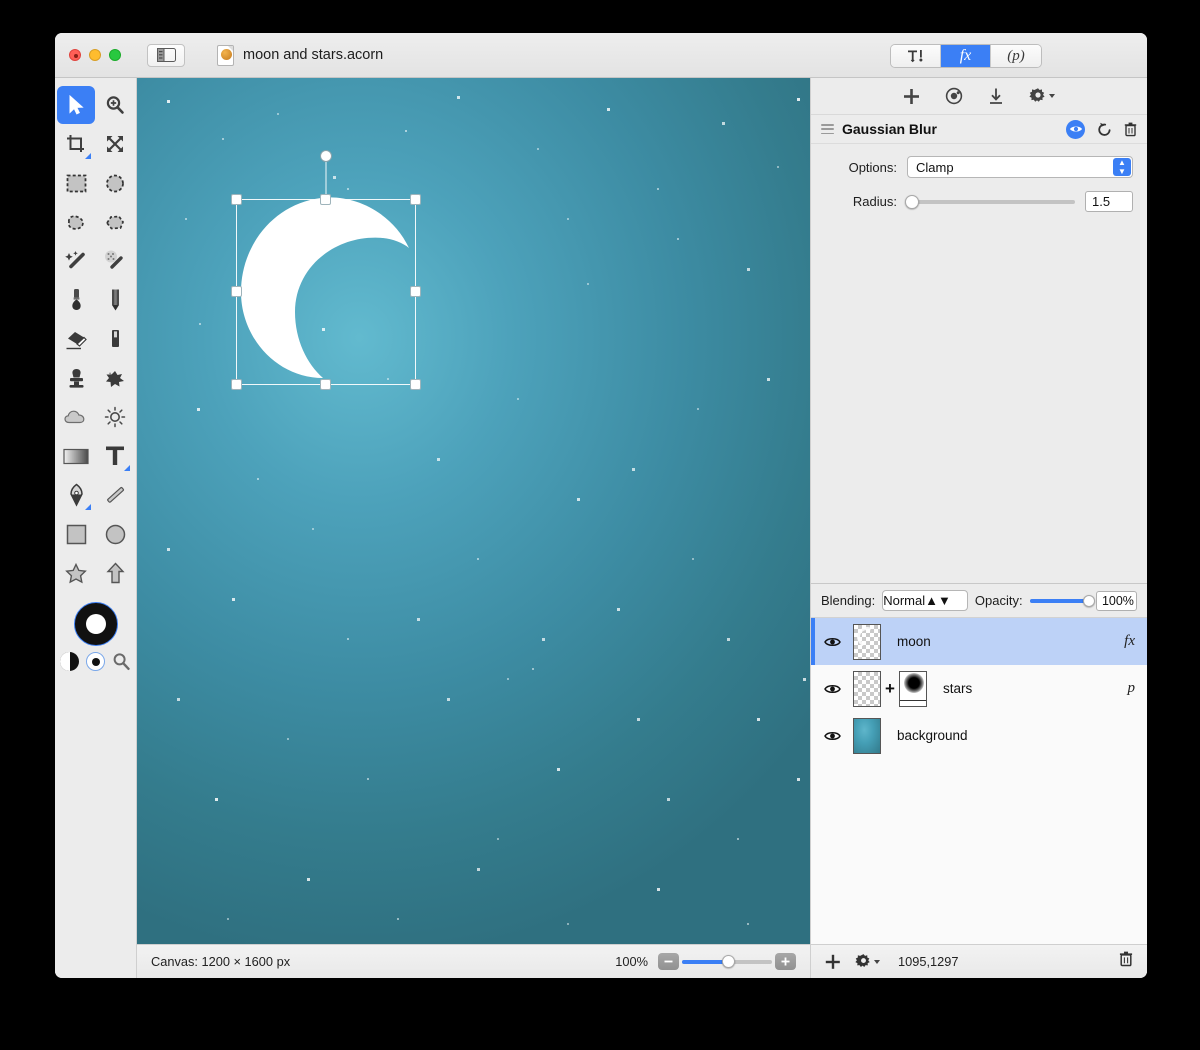 This screenshot has height=1050, width=1200. I want to click on radius-slider, so click(990, 201).